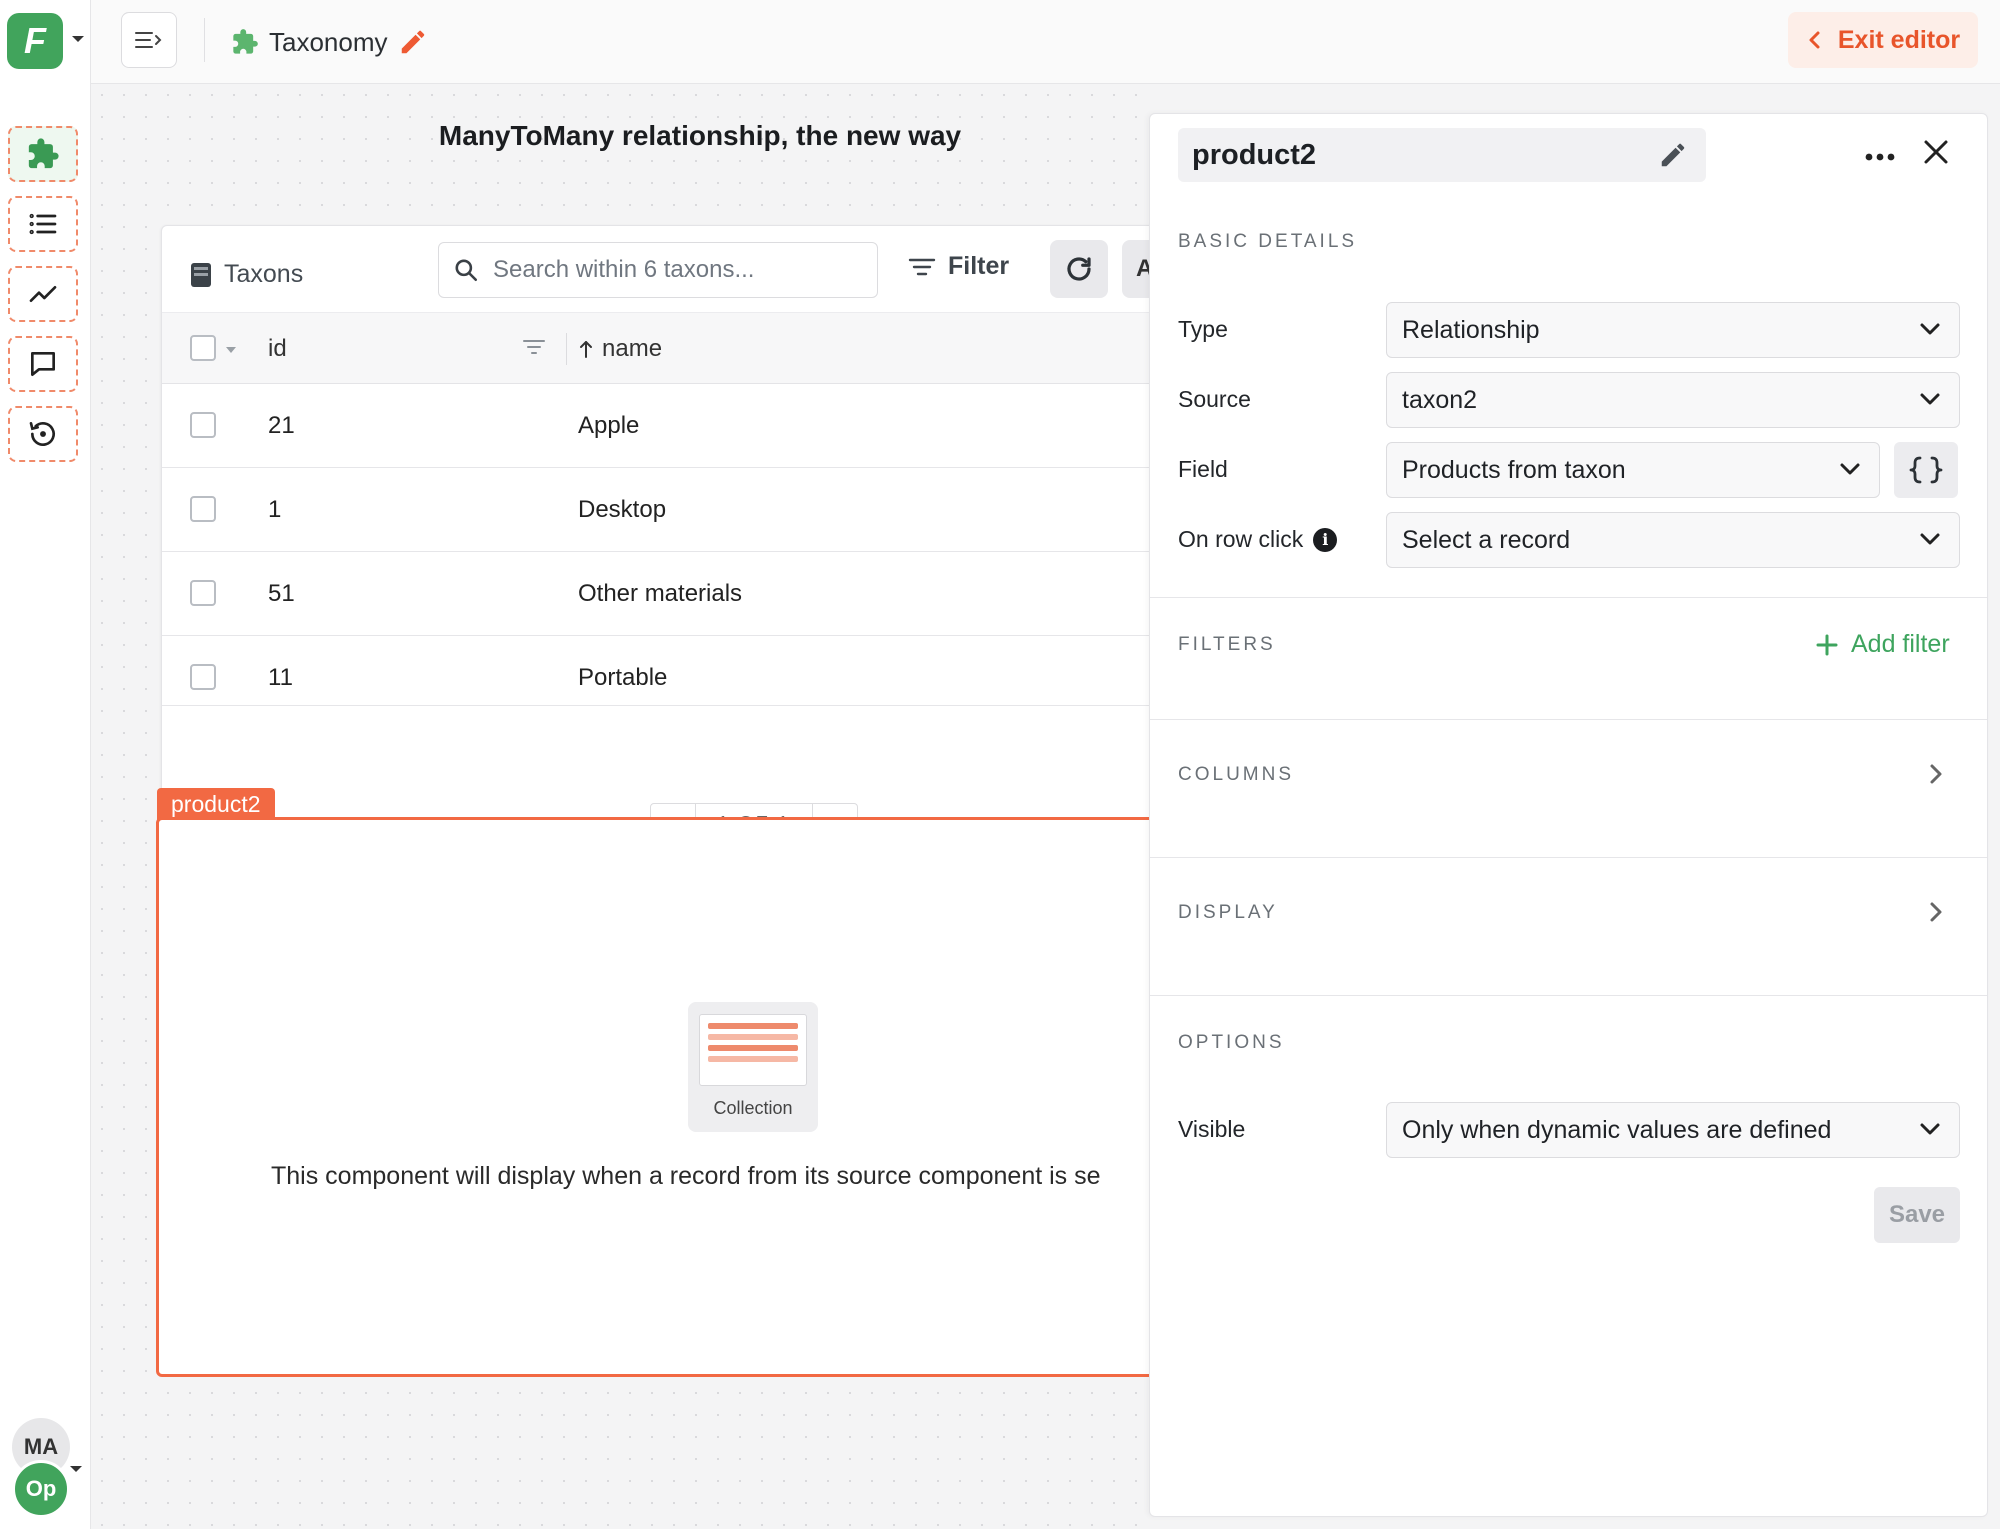  Describe the element at coordinates (1440, 399) in the screenshot. I see `source-value: taxon2` at that location.